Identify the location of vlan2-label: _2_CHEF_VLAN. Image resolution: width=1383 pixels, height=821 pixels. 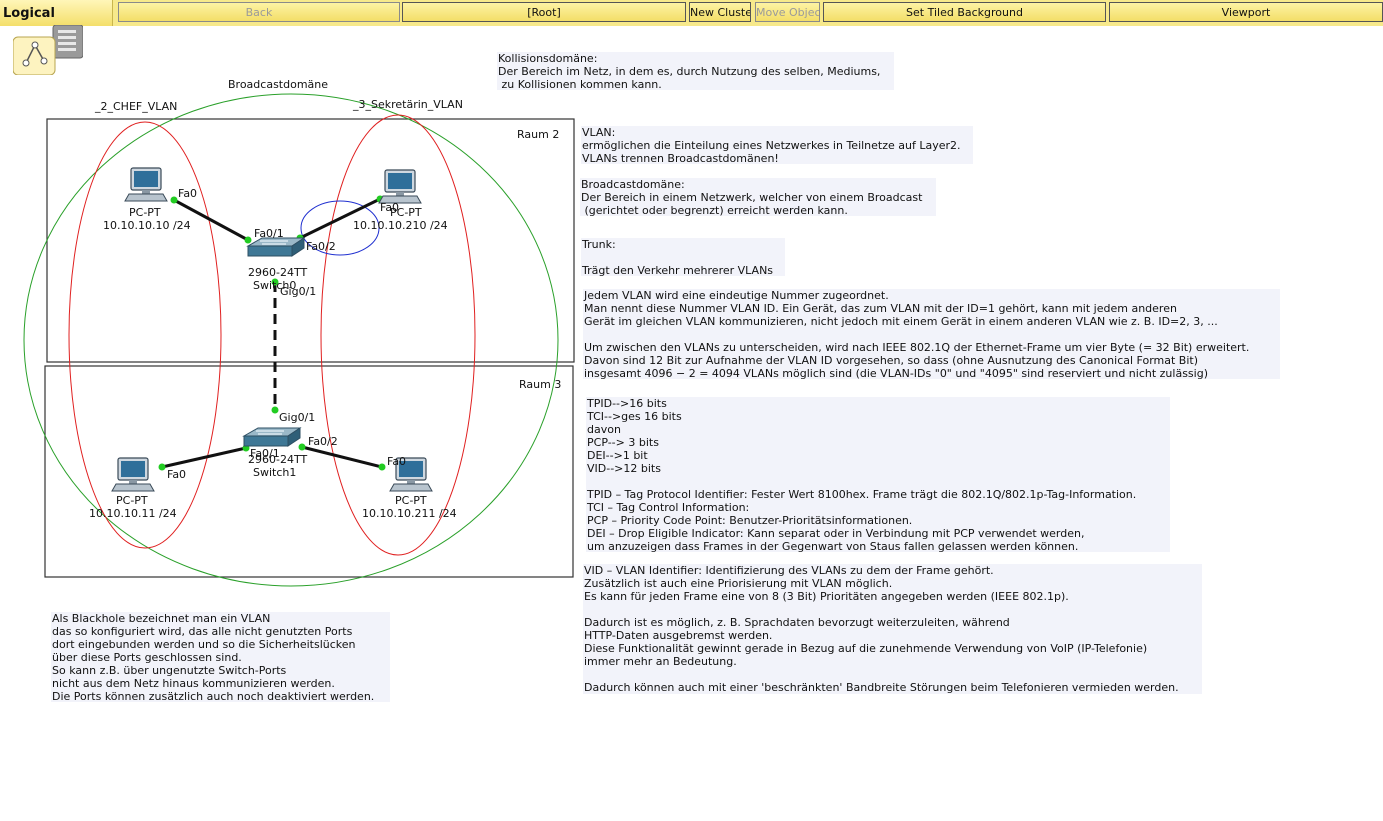
(136, 106).